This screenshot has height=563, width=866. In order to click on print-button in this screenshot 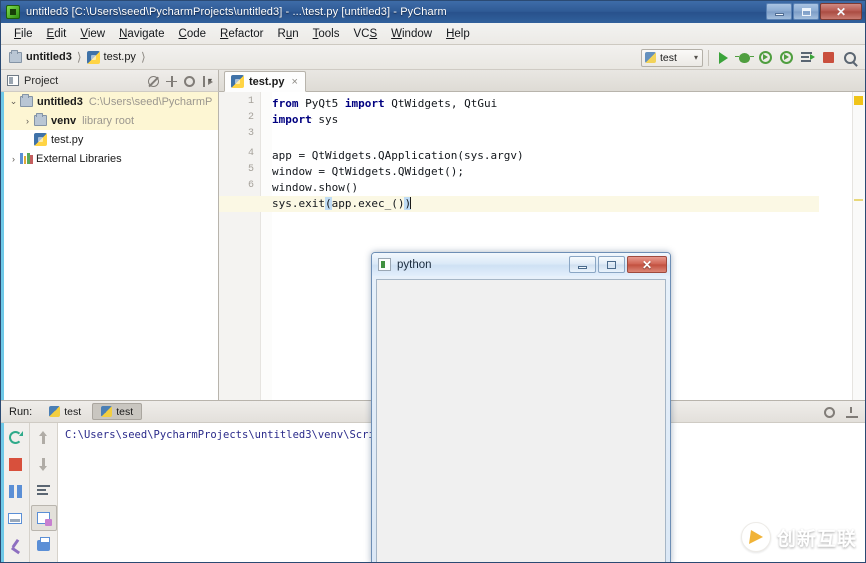, I will do `click(44, 545)`.